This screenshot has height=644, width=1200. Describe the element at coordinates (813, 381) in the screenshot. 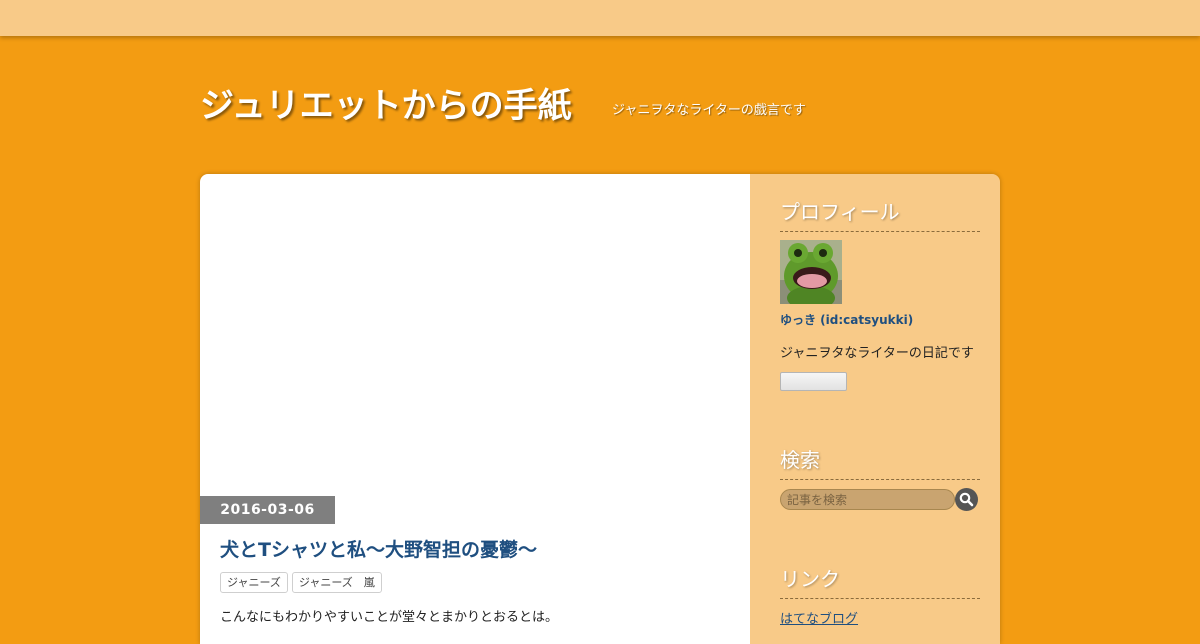

I see `subscribe-button` at that location.